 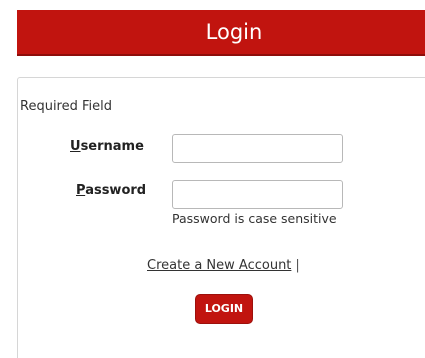 I want to click on password-label: Password, so click(x=111, y=190).